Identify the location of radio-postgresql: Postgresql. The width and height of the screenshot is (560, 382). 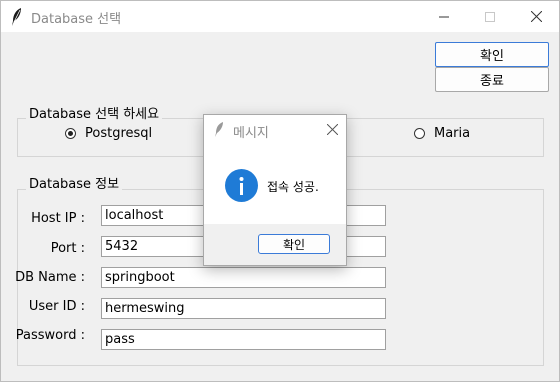
(108, 133).